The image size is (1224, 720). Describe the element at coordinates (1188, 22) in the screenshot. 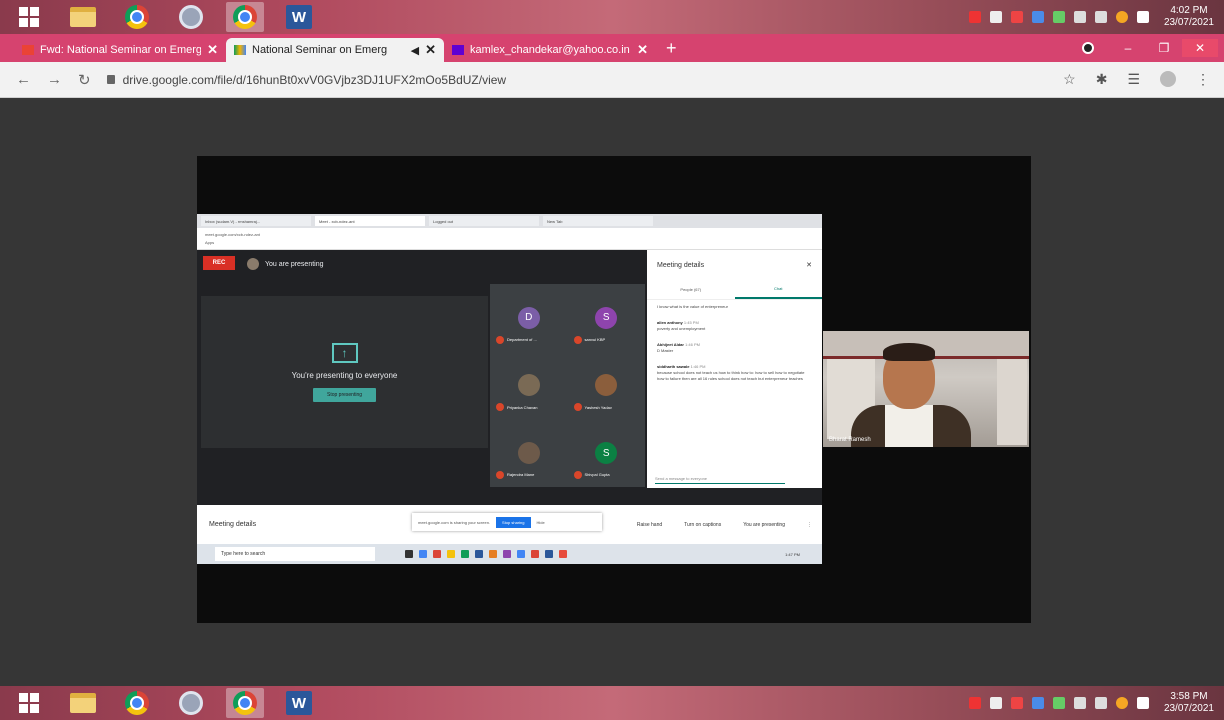

I see `clock-date: 23/07/2021` at that location.